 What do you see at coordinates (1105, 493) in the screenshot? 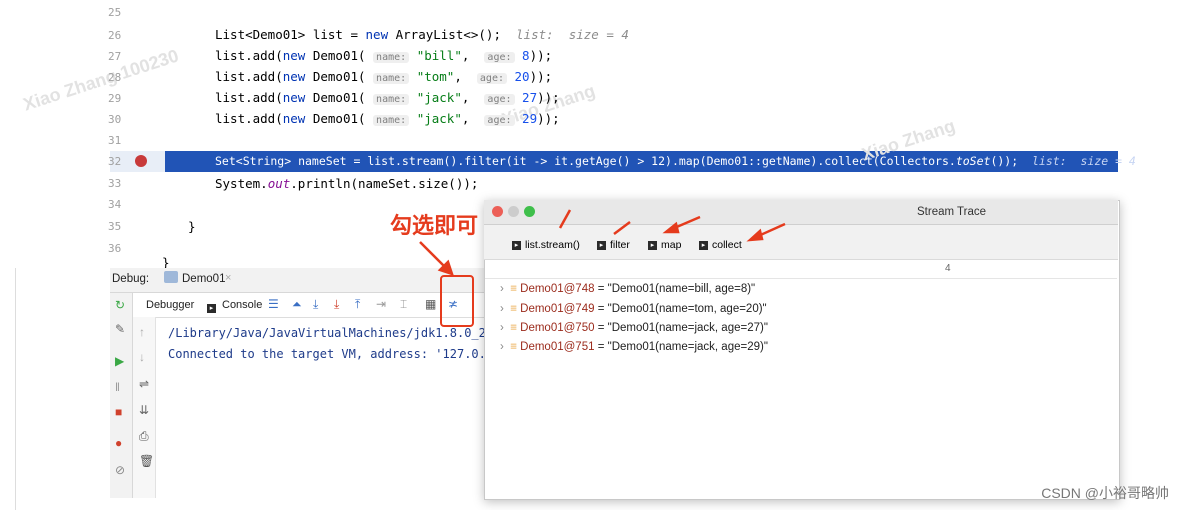
I see `footer-credit: CSDN @小裕哥略帅` at bounding box center [1105, 493].